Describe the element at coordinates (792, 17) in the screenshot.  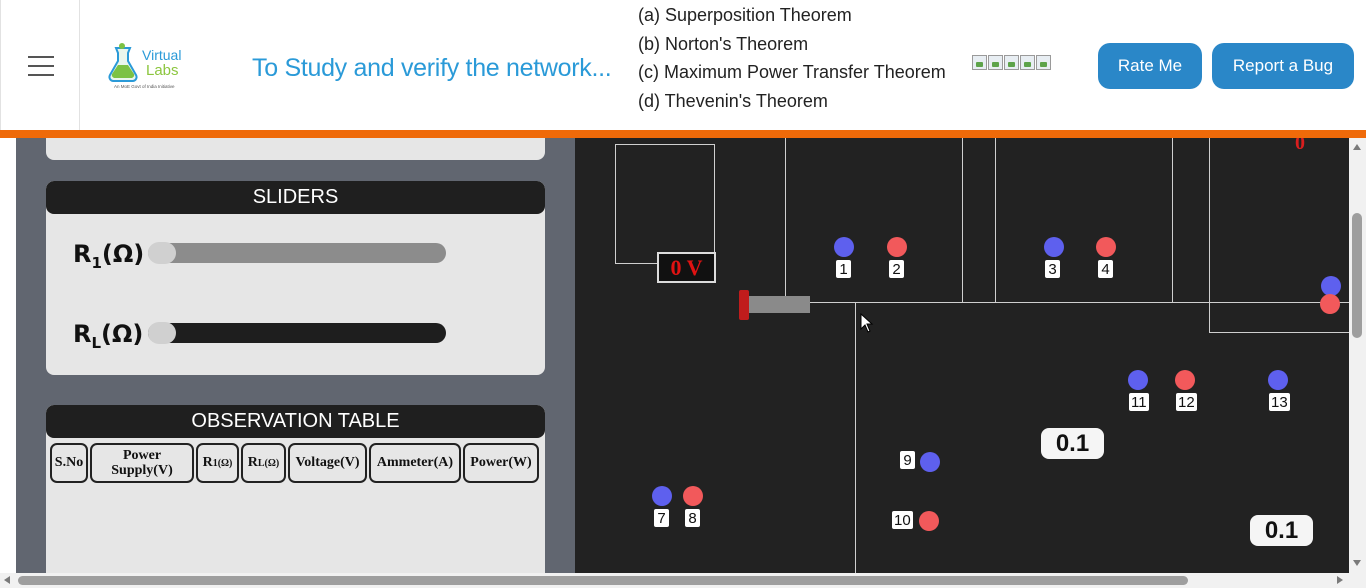
I see `theorem-superposition: (a) Superposition Theorem` at that location.